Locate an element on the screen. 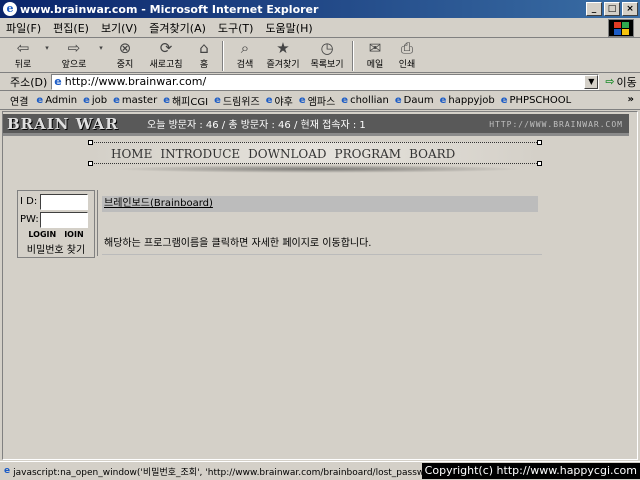  menu-help: 도움말(H) is located at coordinates (288, 28).